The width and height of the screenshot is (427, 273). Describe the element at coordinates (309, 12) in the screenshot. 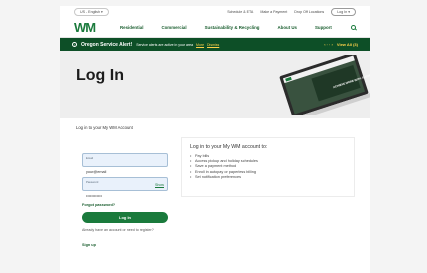

I see `drop-off-link: Drop Off Locations` at that location.